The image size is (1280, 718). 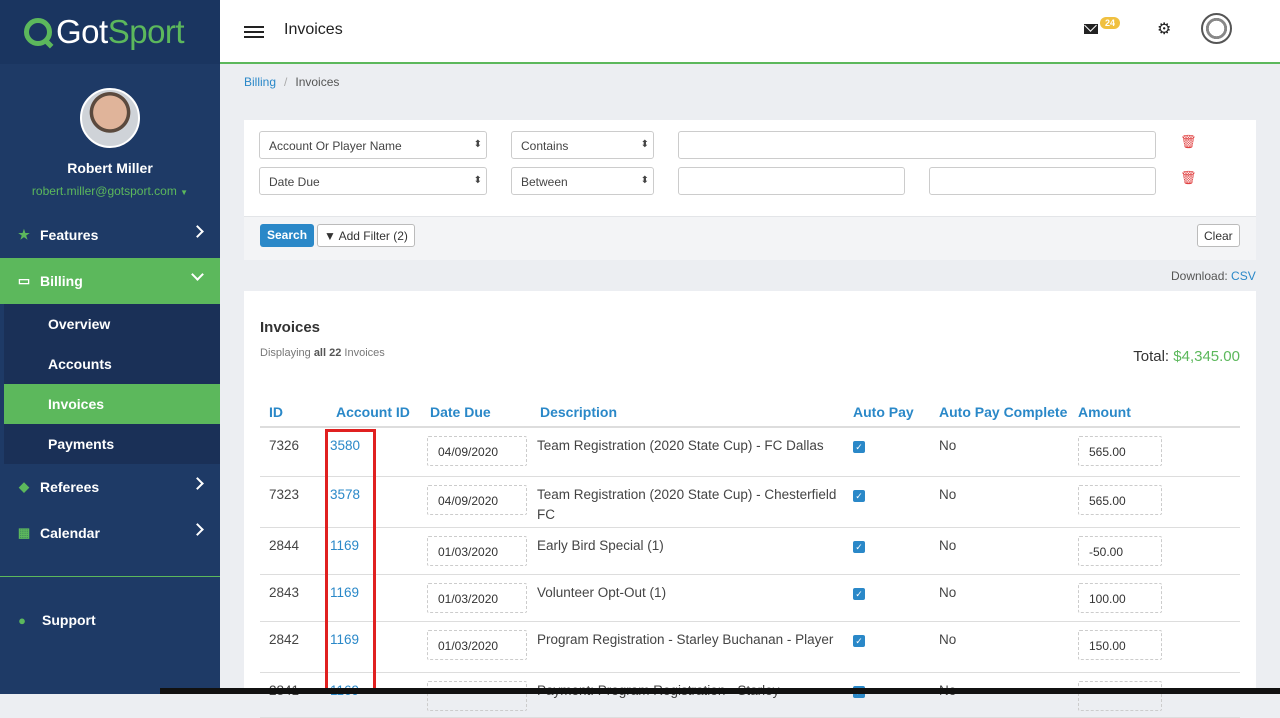 What do you see at coordinates (373, 145) in the screenshot?
I see `filter-field-select-1: Account Or Player Name` at bounding box center [373, 145].